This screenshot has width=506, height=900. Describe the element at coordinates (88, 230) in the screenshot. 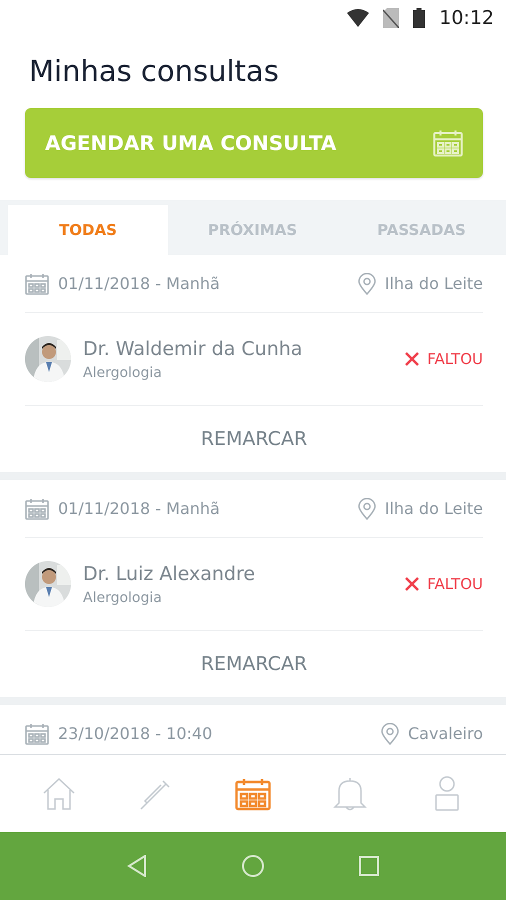

I see `tab: TODAS` at that location.